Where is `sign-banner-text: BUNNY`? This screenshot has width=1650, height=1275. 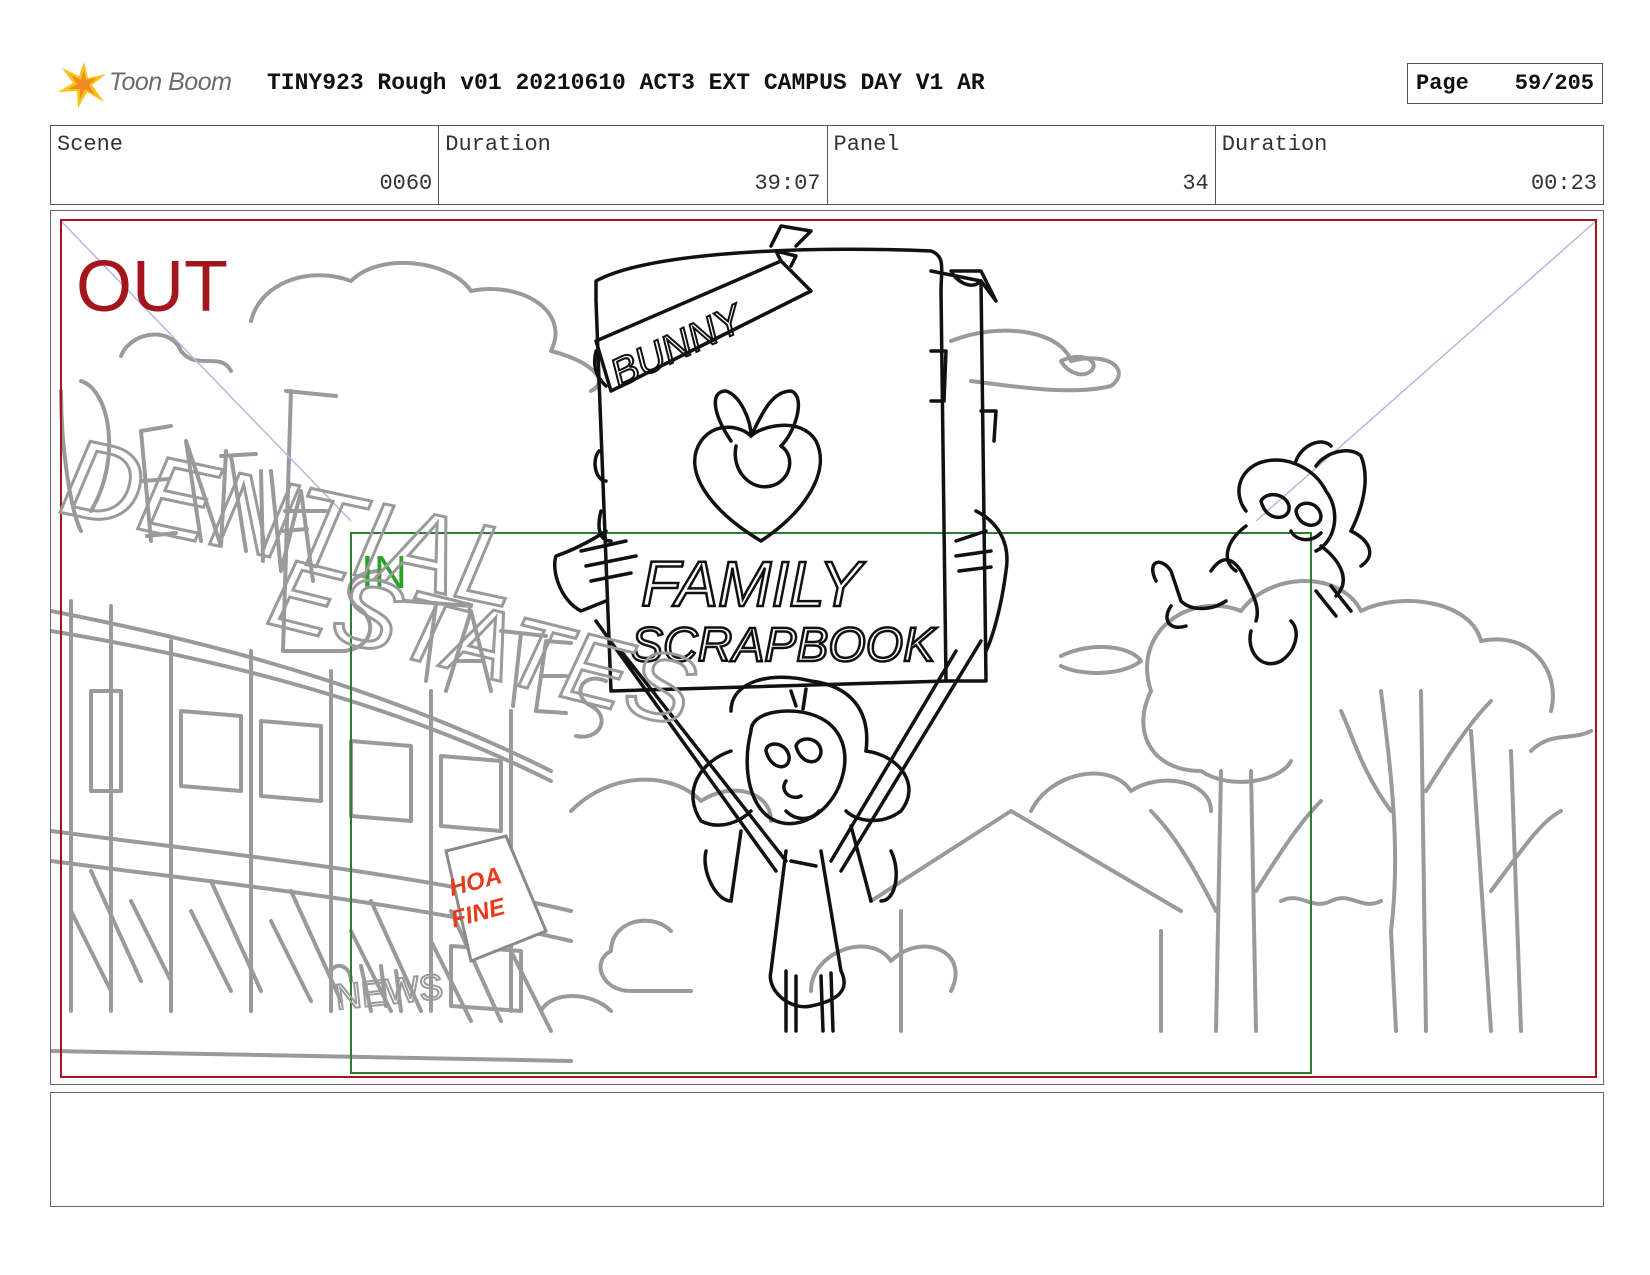
sign-banner-text: BUNNY is located at coordinates (678, 346).